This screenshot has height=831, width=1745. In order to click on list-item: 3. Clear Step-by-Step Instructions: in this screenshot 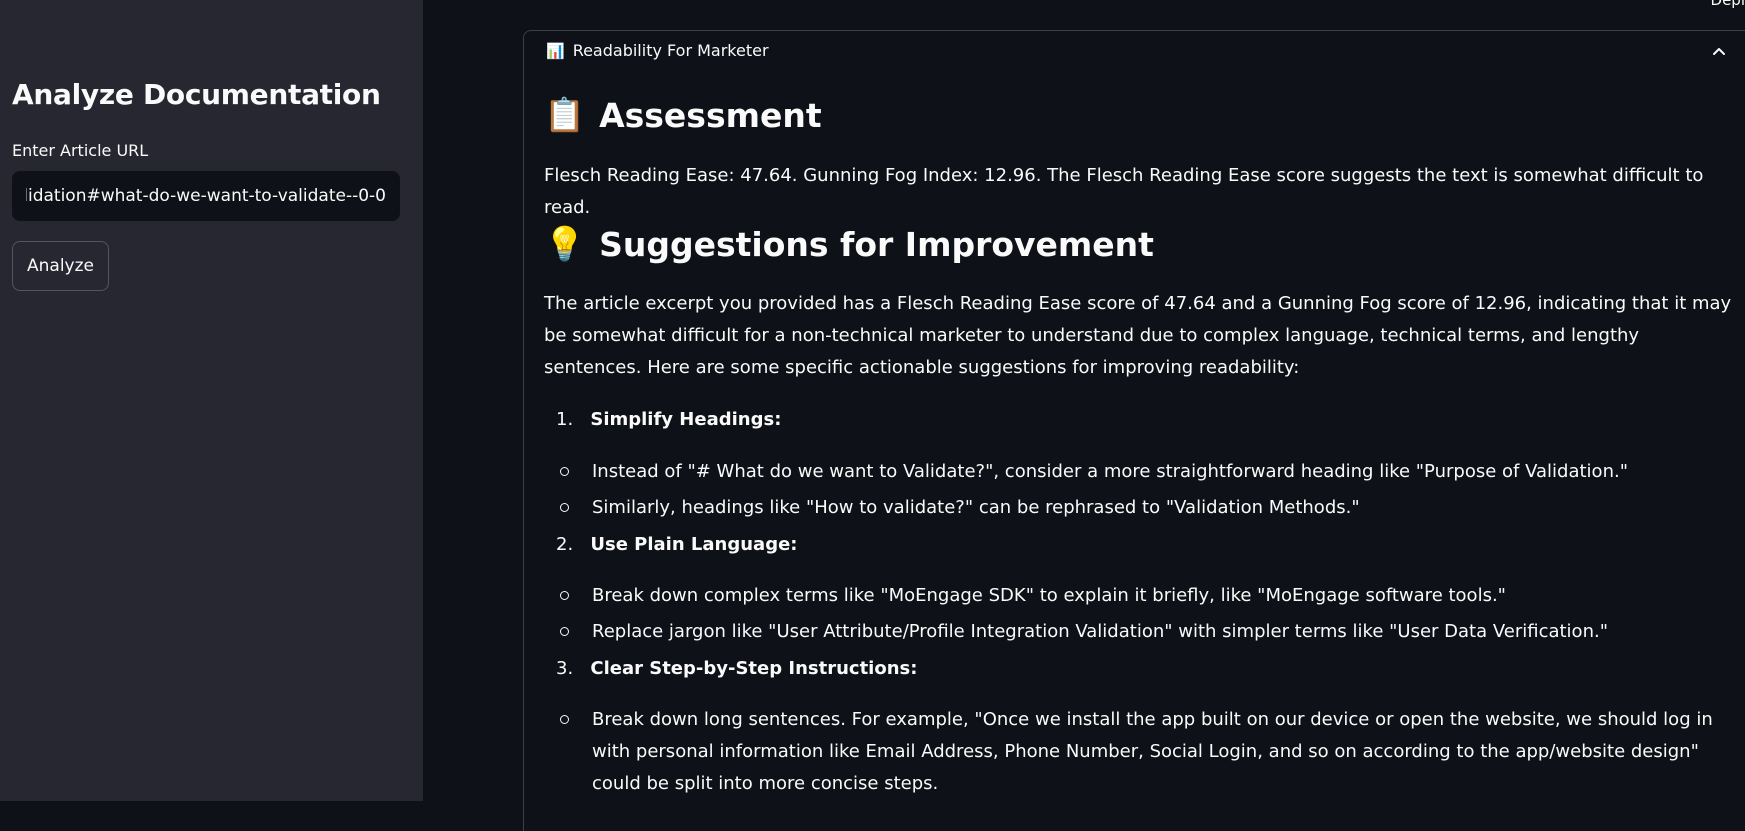, I will do `click(736, 668)`.